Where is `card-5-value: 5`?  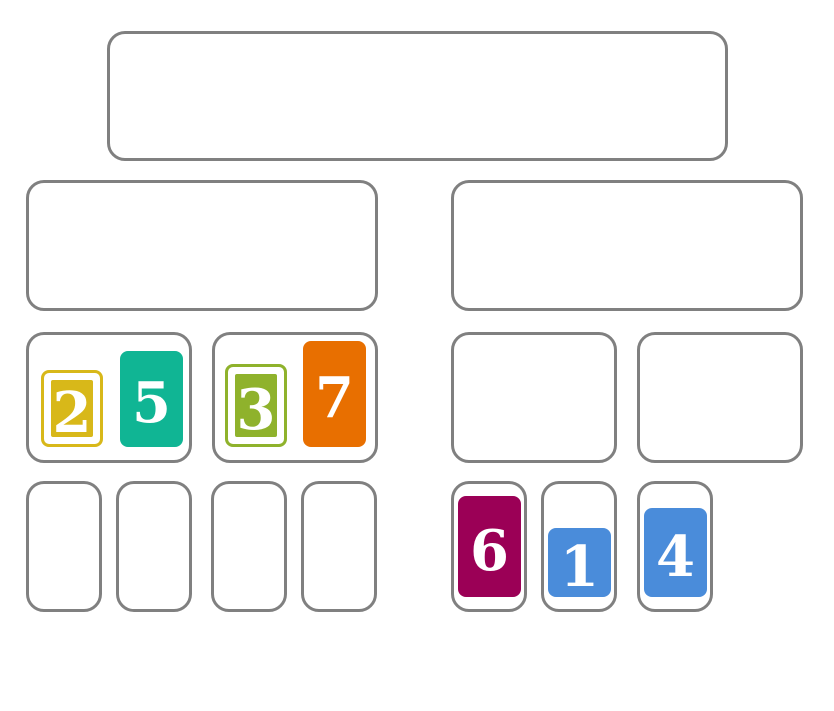
card-5-value: 5 is located at coordinates (151, 403).